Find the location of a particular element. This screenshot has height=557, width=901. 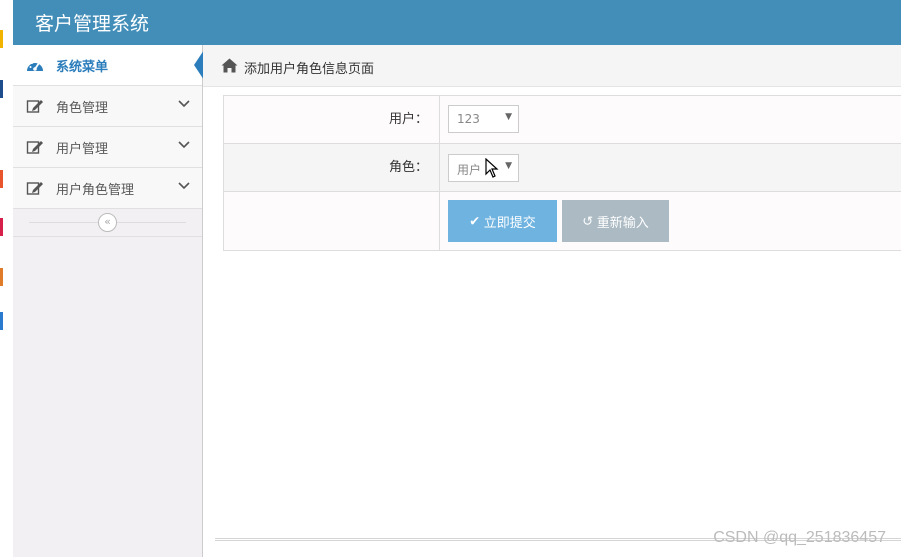

top-navbar: 客户管理系统 is located at coordinates (457, 22).